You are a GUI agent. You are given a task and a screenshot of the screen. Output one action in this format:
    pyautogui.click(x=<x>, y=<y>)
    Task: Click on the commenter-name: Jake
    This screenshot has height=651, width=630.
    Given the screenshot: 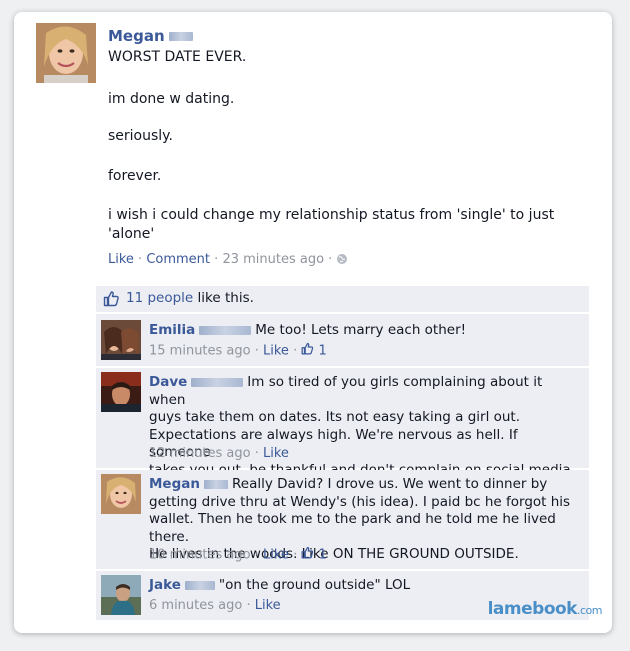 What is the action you would take?
    pyautogui.click(x=165, y=585)
    